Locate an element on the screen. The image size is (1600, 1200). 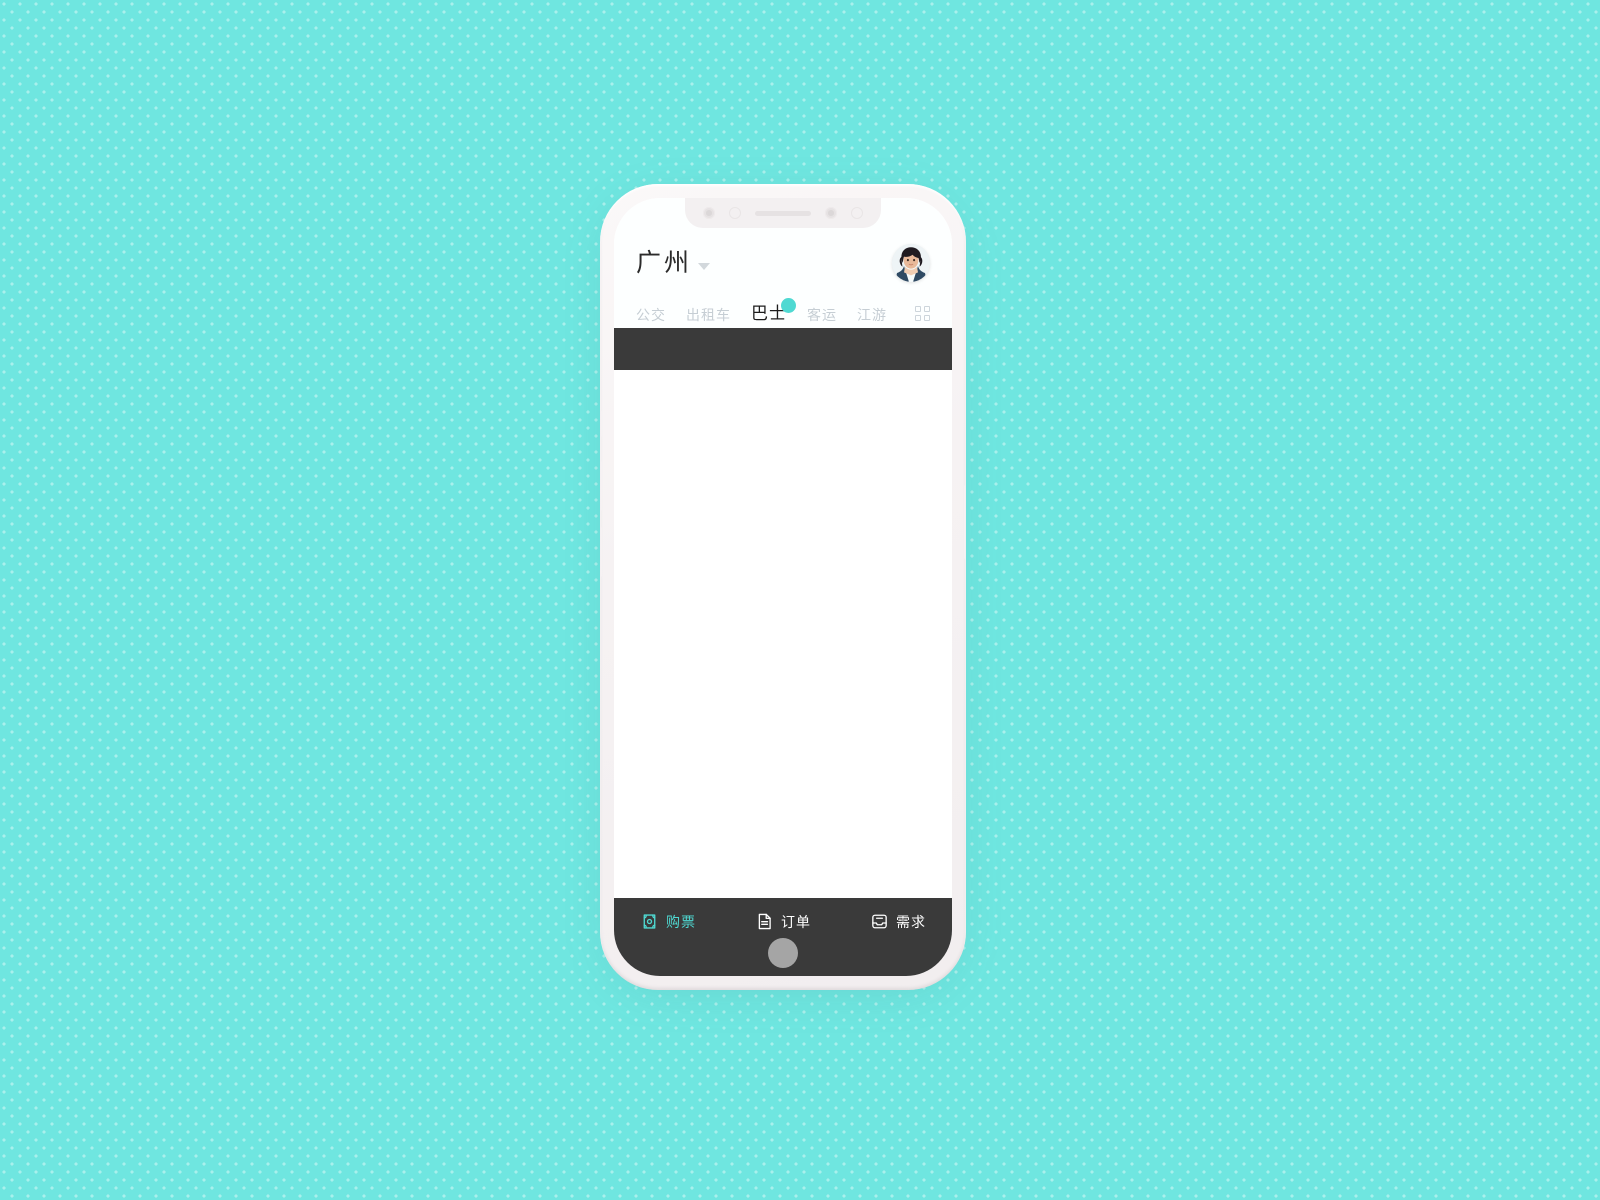
phone-notch is located at coordinates (783, 213).